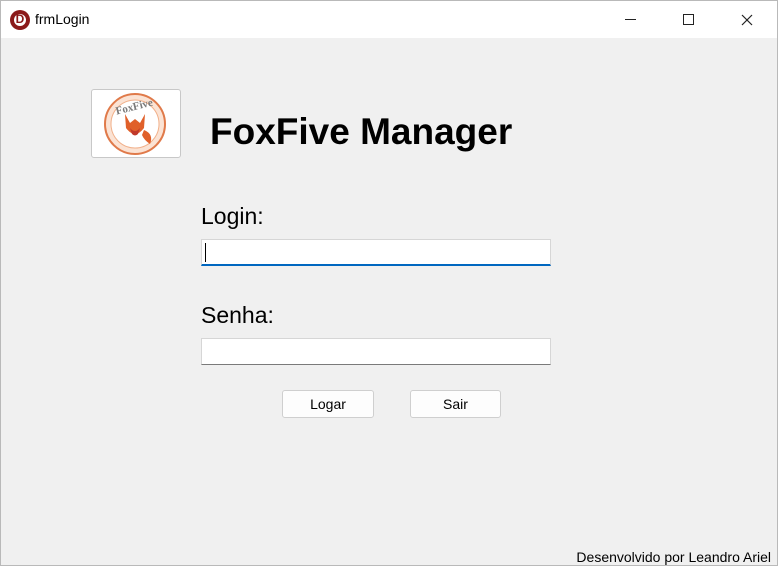 The width and height of the screenshot is (778, 566). Describe the element at coordinates (232, 216) in the screenshot. I see `login-label: Login:` at that location.